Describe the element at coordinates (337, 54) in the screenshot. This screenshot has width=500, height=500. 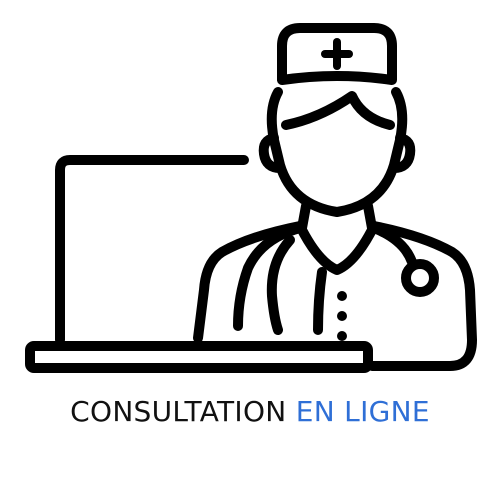
I see `cap-icon` at that location.